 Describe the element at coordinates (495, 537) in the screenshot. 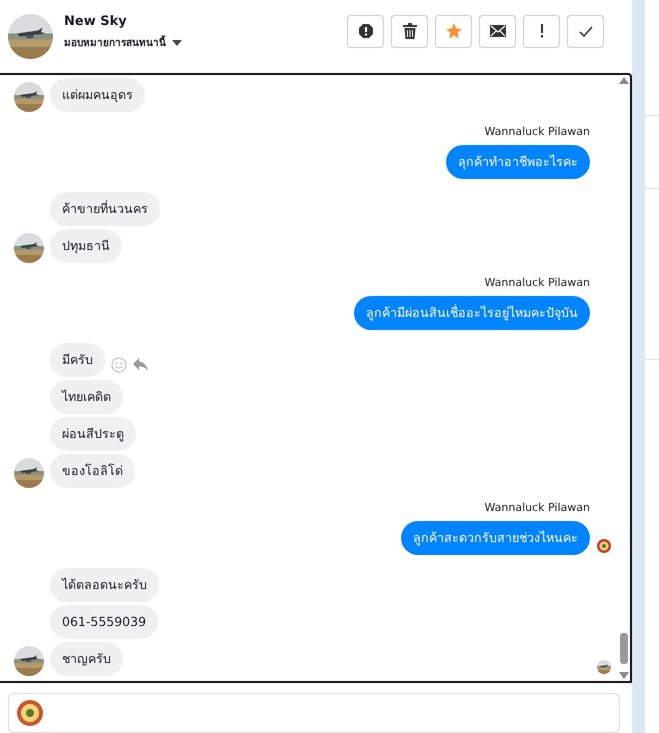

I see `sent-message: ลูกค้าสะดวกรับสายช่วงไหนคะ` at that location.